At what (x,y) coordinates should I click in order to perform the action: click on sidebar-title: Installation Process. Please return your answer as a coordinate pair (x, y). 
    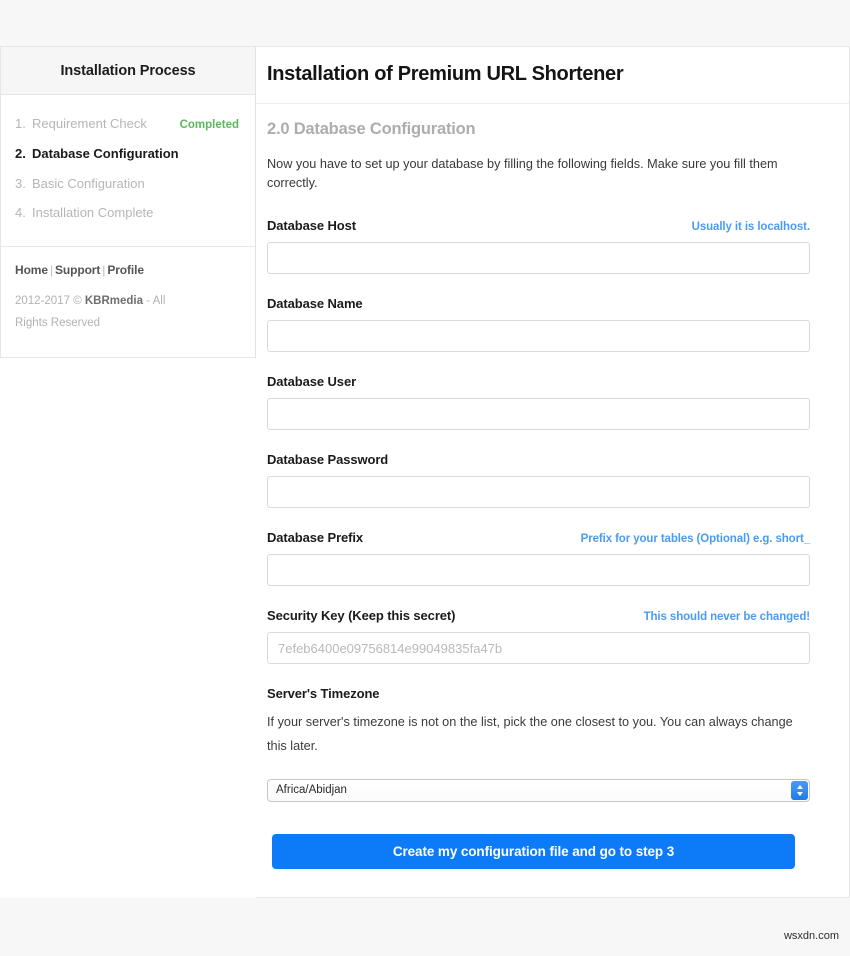
    Looking at the image, I should click on (128, 71).